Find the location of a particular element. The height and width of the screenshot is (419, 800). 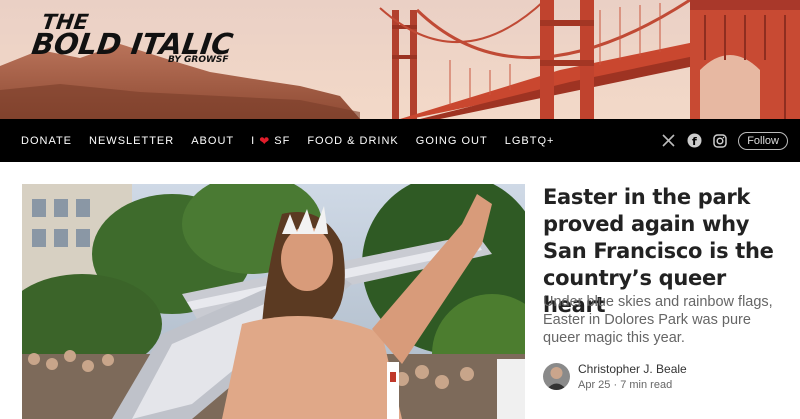

author-avatar is located at coordinates (556, 376).